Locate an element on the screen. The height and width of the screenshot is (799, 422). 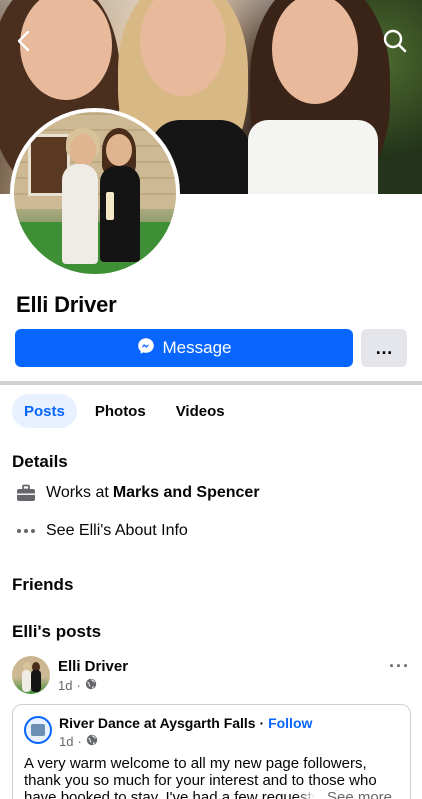
post-meta: 1d · is located at coordinates (77, 685).